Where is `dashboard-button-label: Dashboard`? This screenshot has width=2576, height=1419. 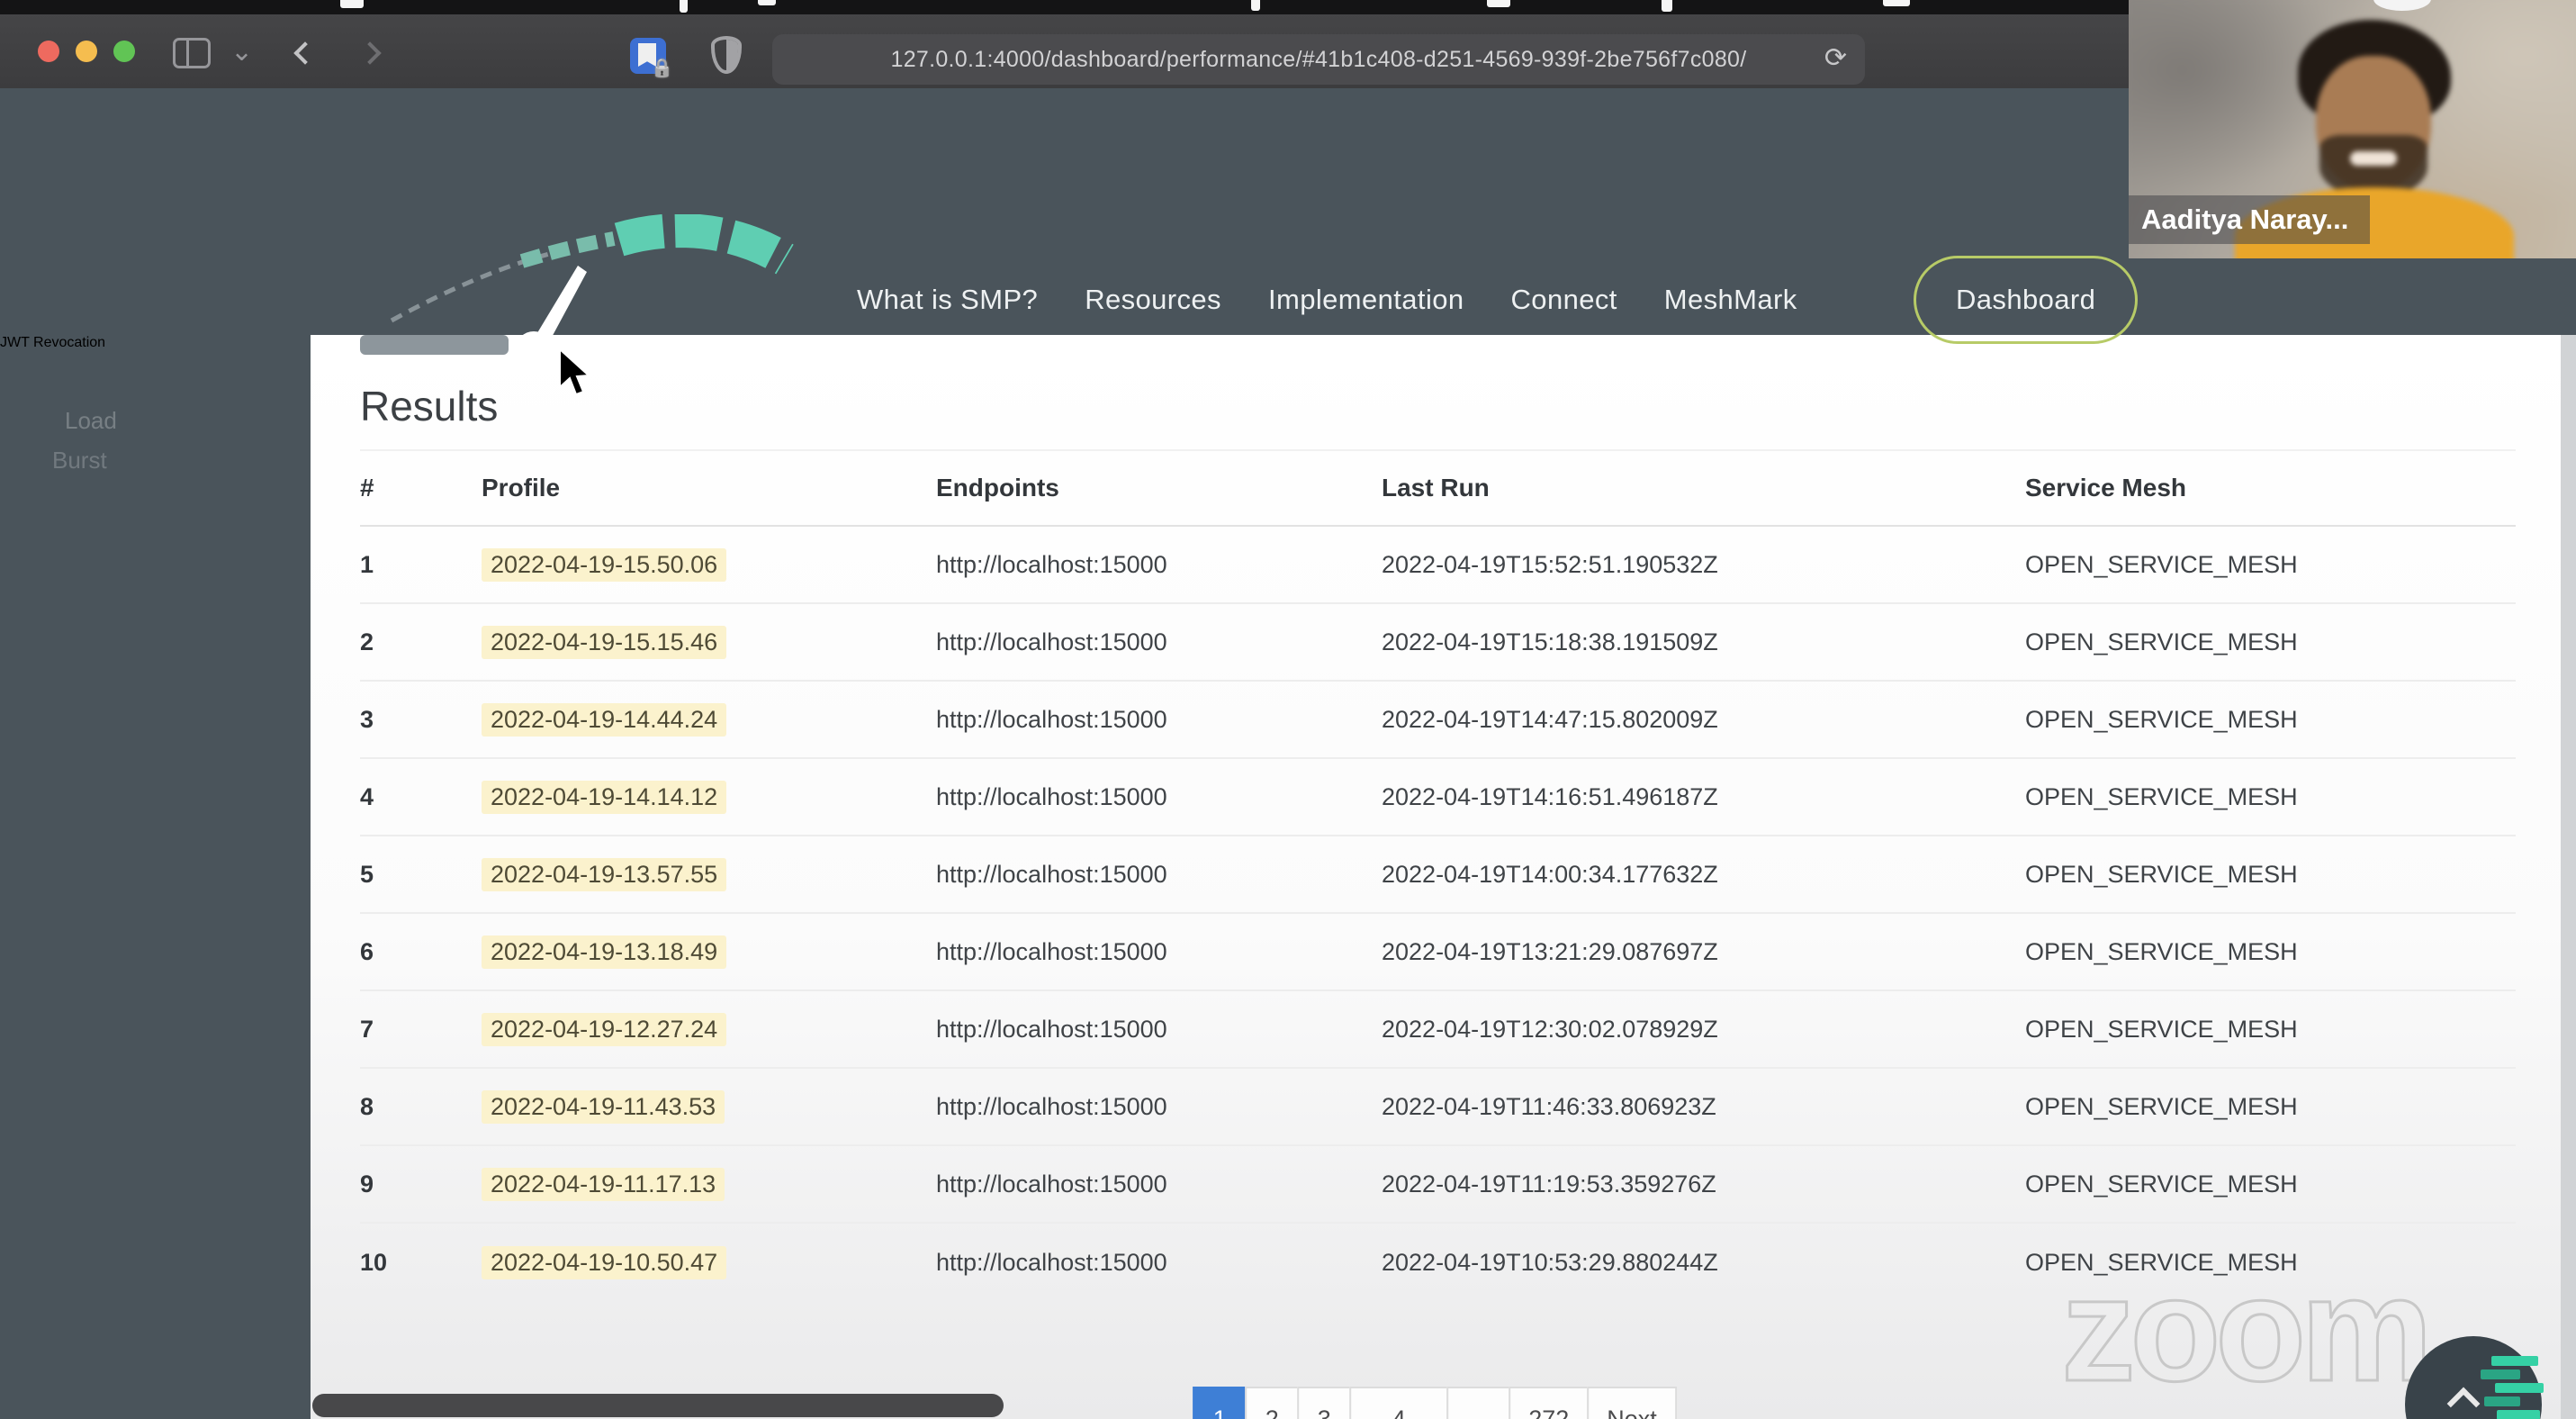 dashboard-button-label: Dashboard is located at coordinates (2026, 299).